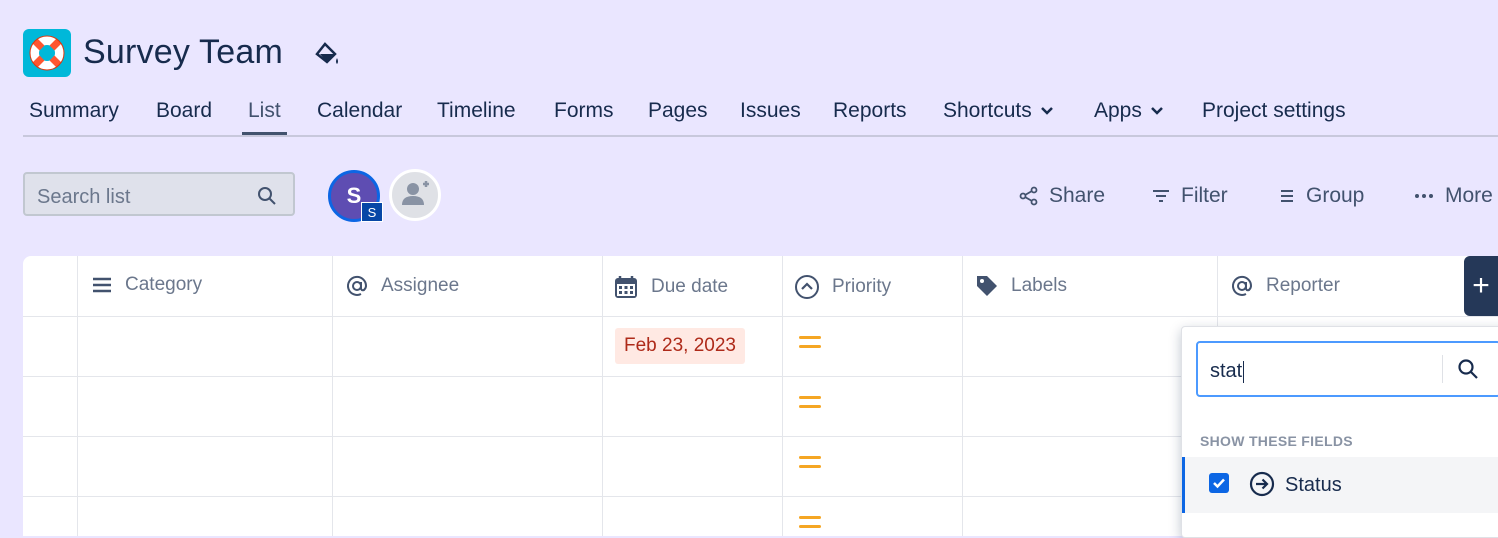 Image resolution: width=1498 pixels, height=538 pixels. I want to click on group-label: Group, so click(1335, 195).